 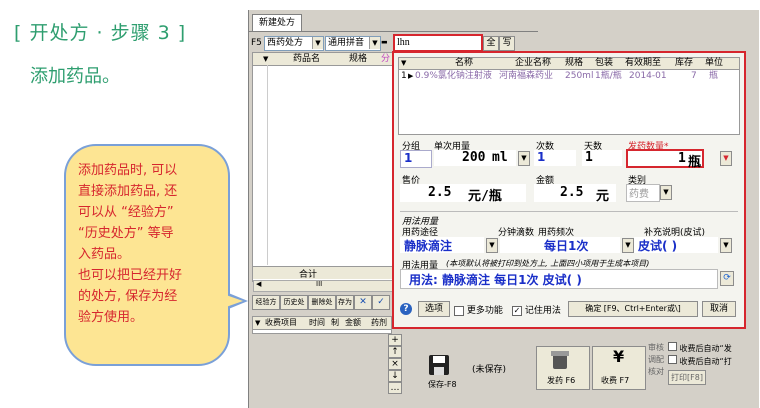 What do you see at coordinates (604, 63) in the screenshot?
I see `col-pack: 包装` at bounding box center [604, 63].